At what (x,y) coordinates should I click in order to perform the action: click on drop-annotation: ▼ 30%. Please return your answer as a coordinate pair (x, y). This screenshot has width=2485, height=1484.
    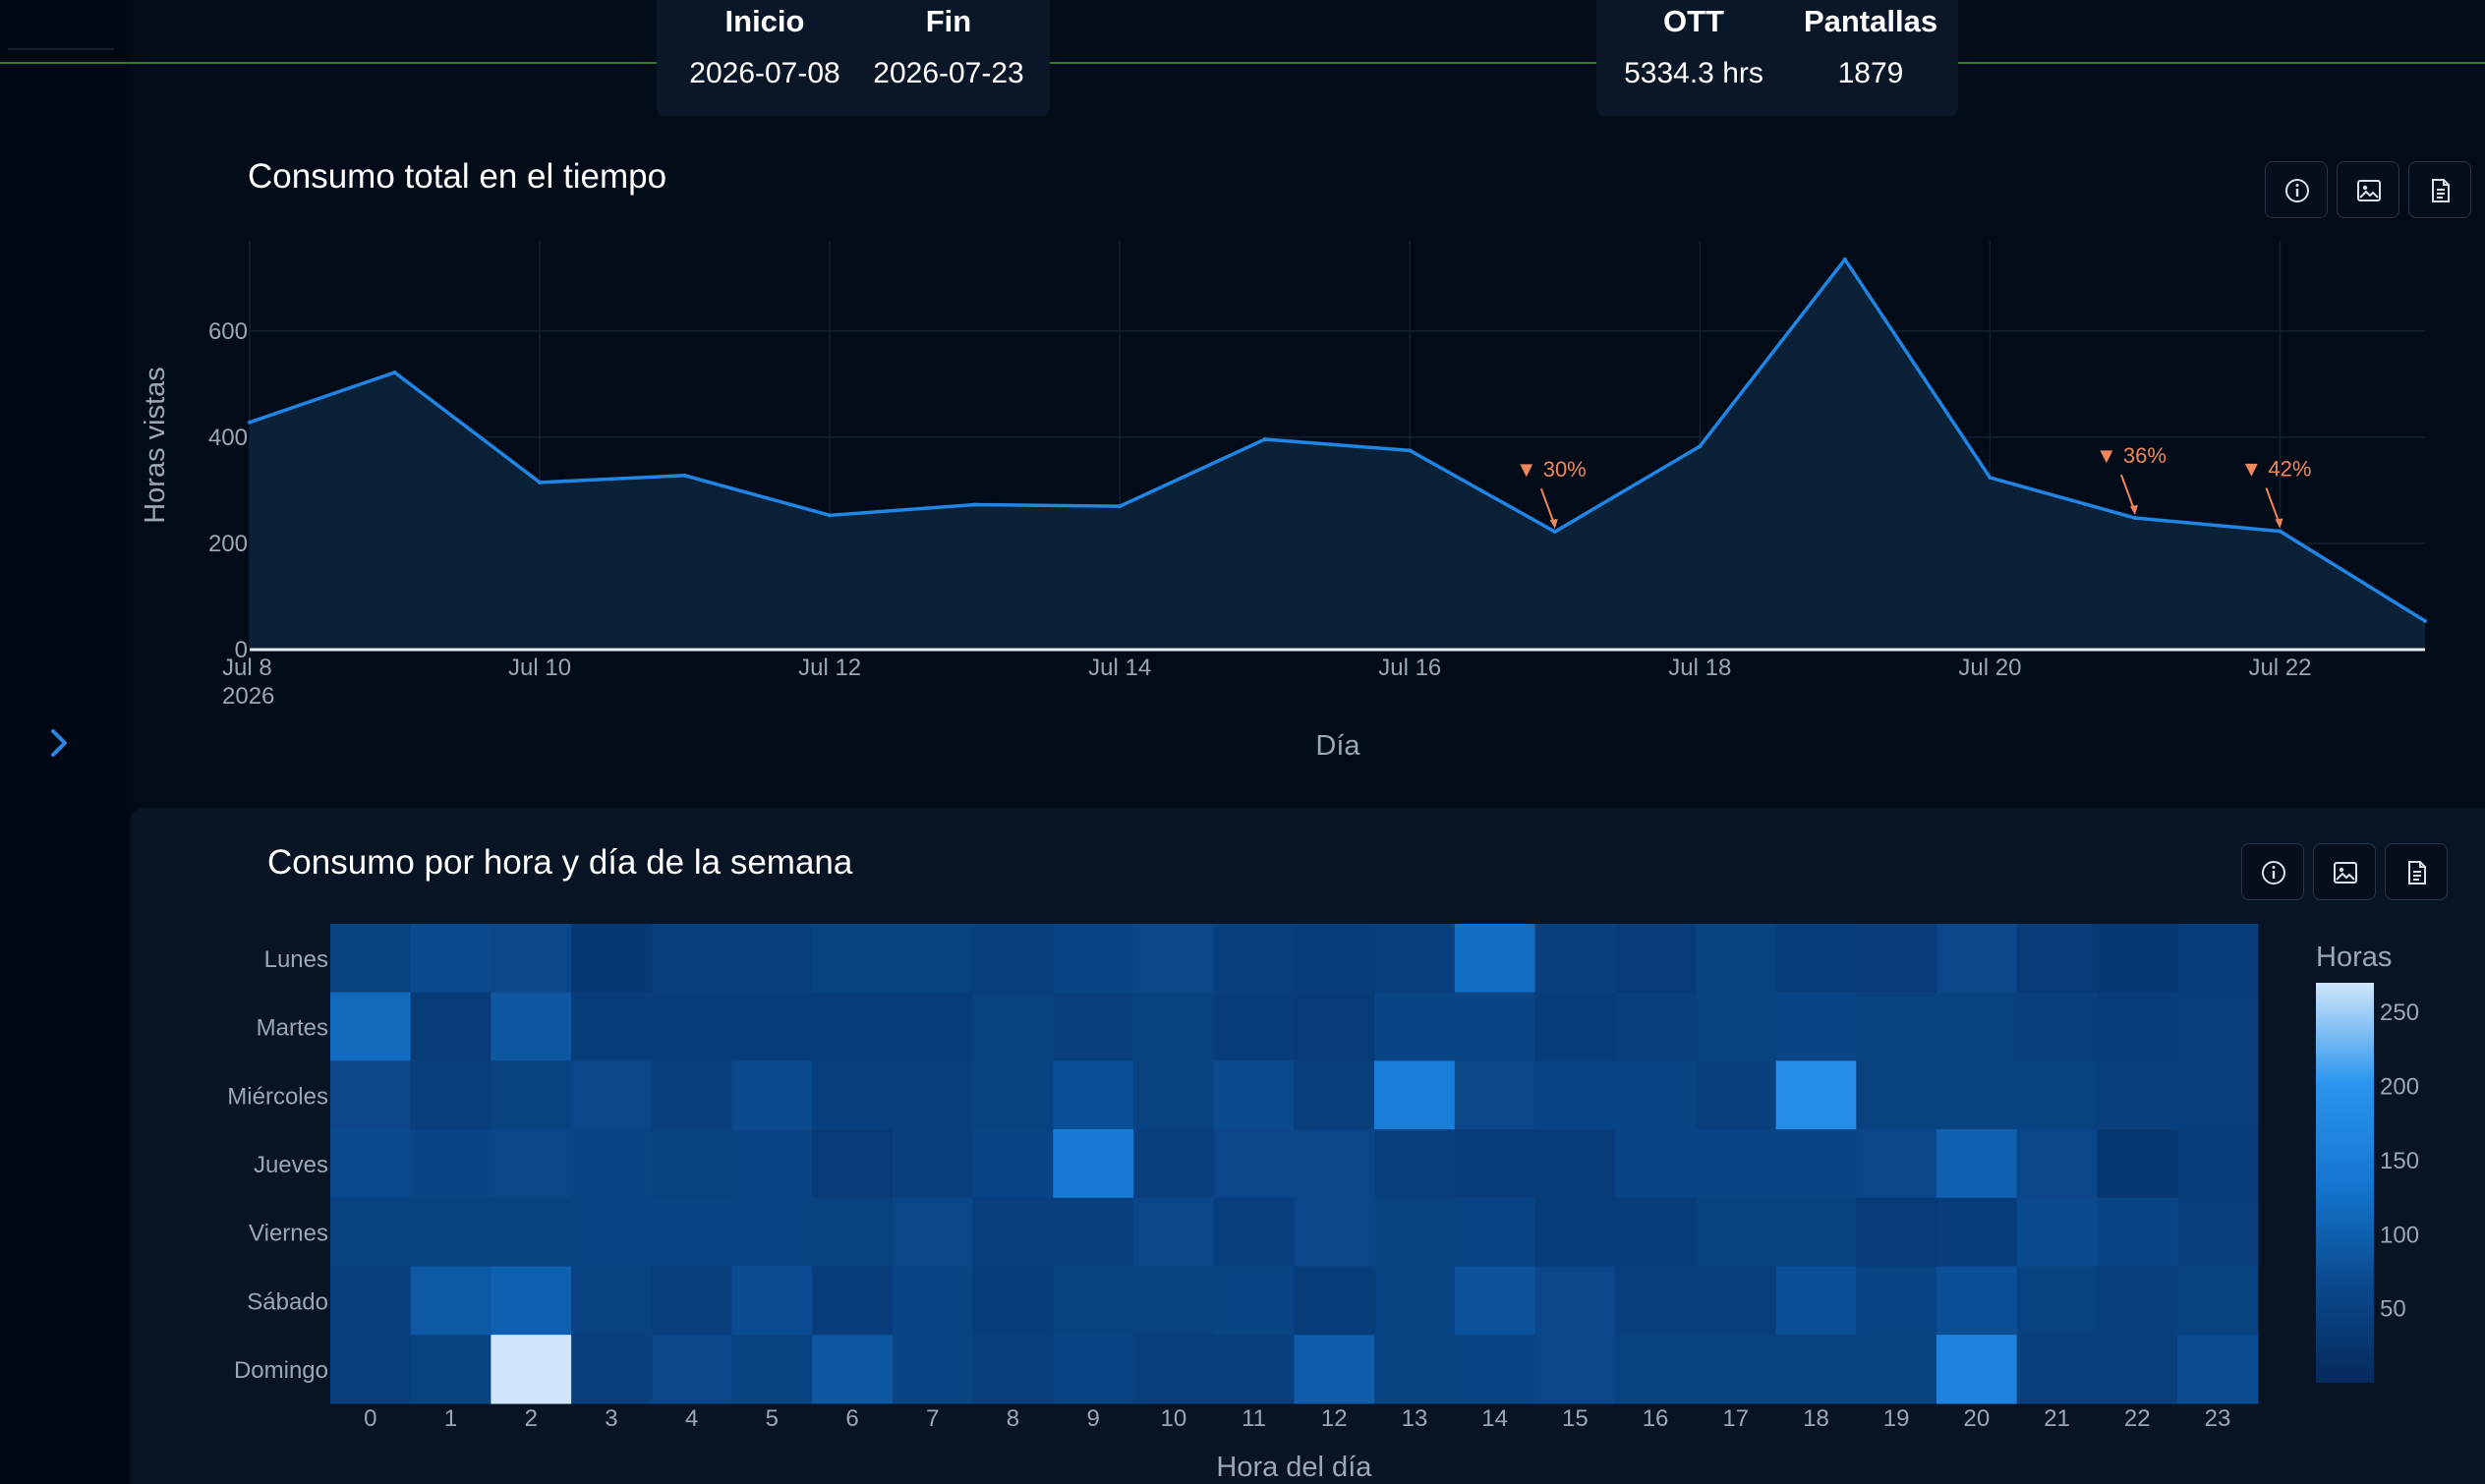
    Looking at the image, I should click on (1551, 469).